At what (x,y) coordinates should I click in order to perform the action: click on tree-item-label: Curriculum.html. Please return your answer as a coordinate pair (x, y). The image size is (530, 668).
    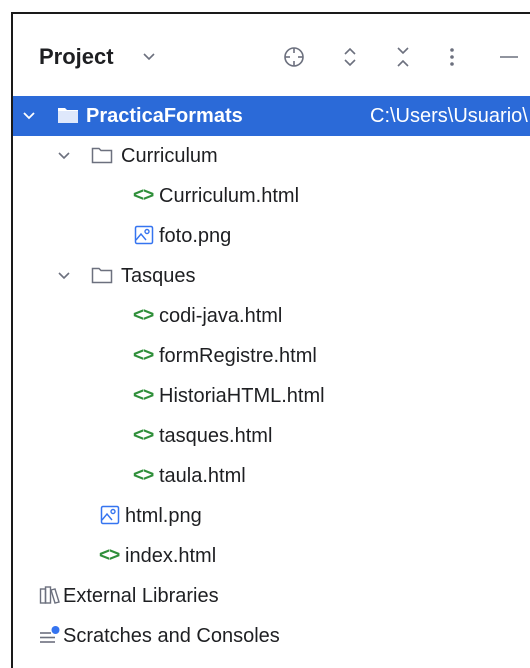
    Looking at the image, I should click on (229, 196).